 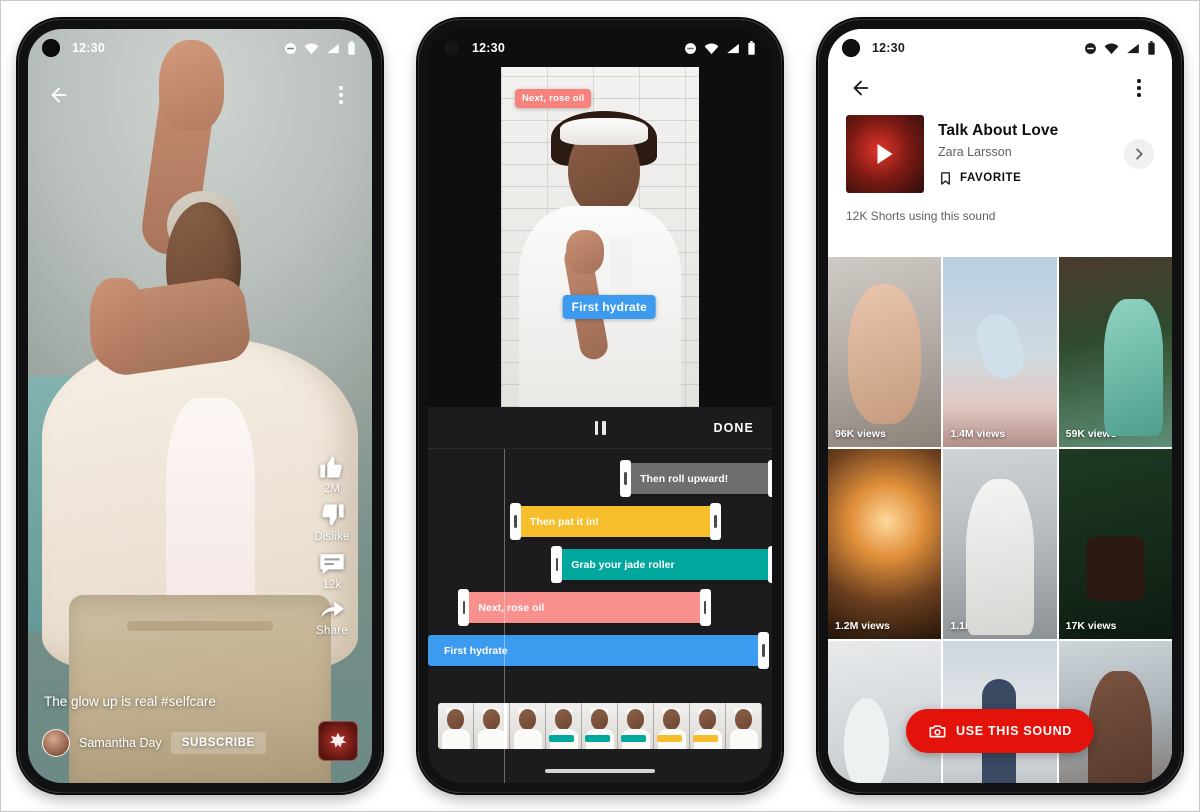 I want to click on filmstrip, so click(x=600, y=726).